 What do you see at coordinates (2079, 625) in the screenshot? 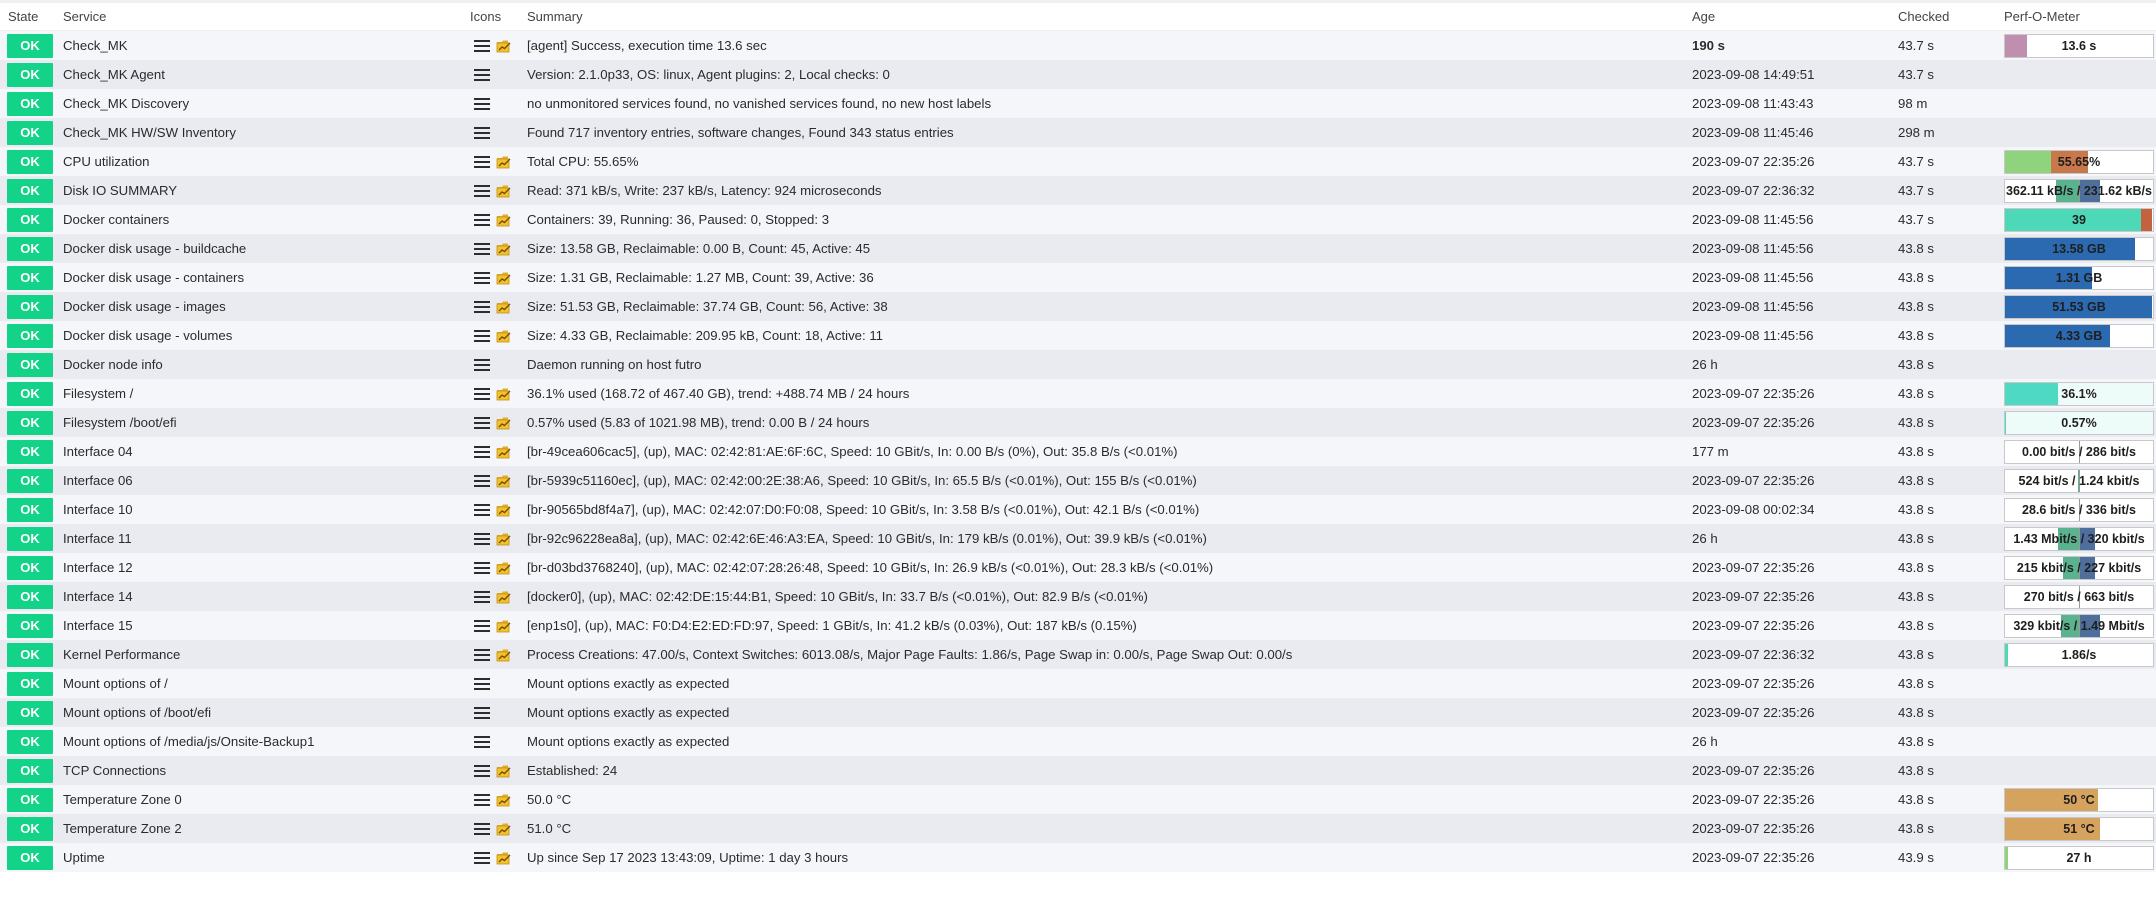
I see `perf-o-meter: 329 kbit/s / 1.49 Mbit/s` at bounding box center [2079, 625].